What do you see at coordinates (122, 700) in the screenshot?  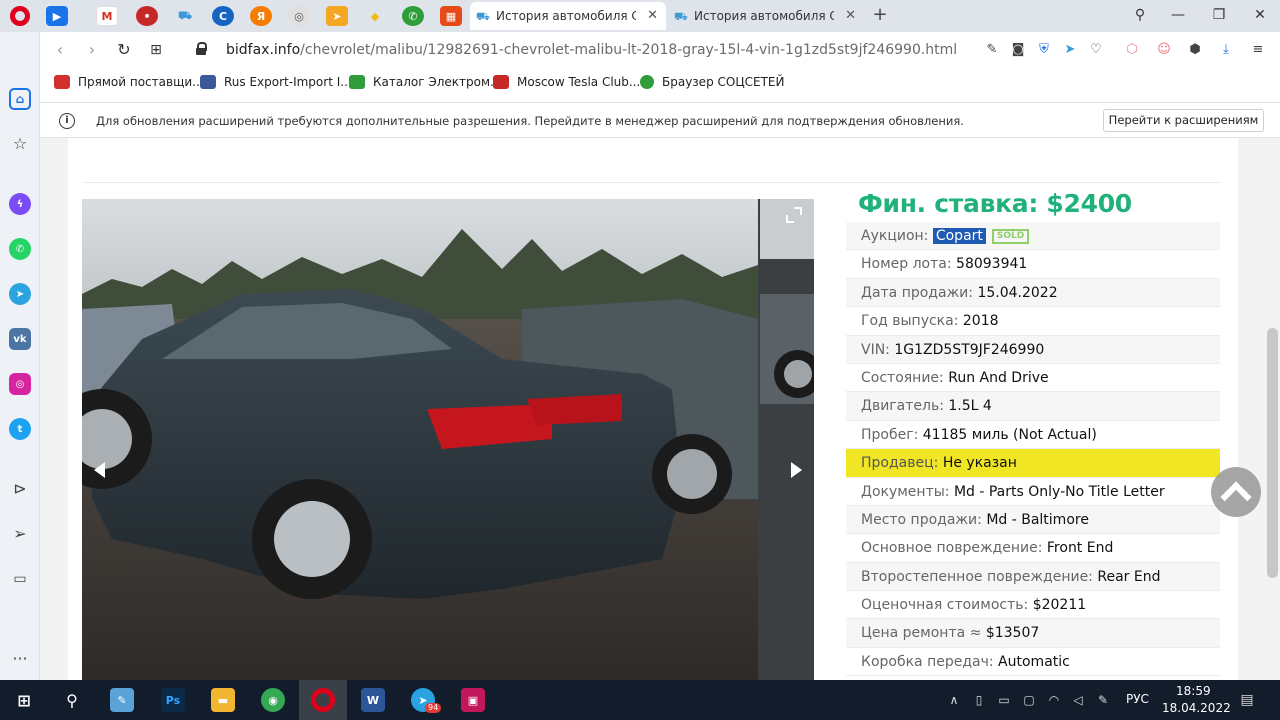 I see `notepad-icon: ✎` at bounding box center [122, 700].